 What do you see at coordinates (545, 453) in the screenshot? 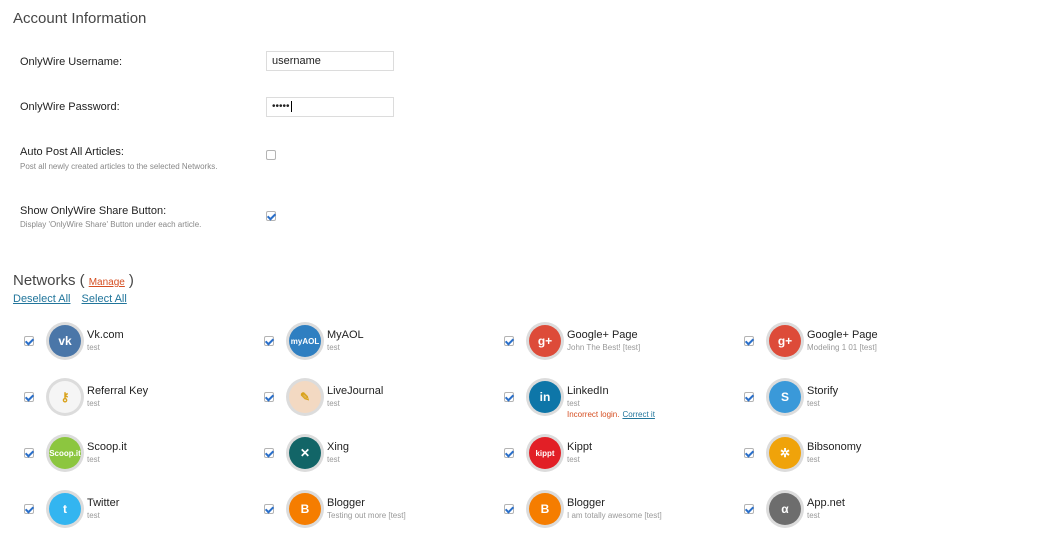
I see `network-icon-glyph: kippt` at bounding box center [545, 453].